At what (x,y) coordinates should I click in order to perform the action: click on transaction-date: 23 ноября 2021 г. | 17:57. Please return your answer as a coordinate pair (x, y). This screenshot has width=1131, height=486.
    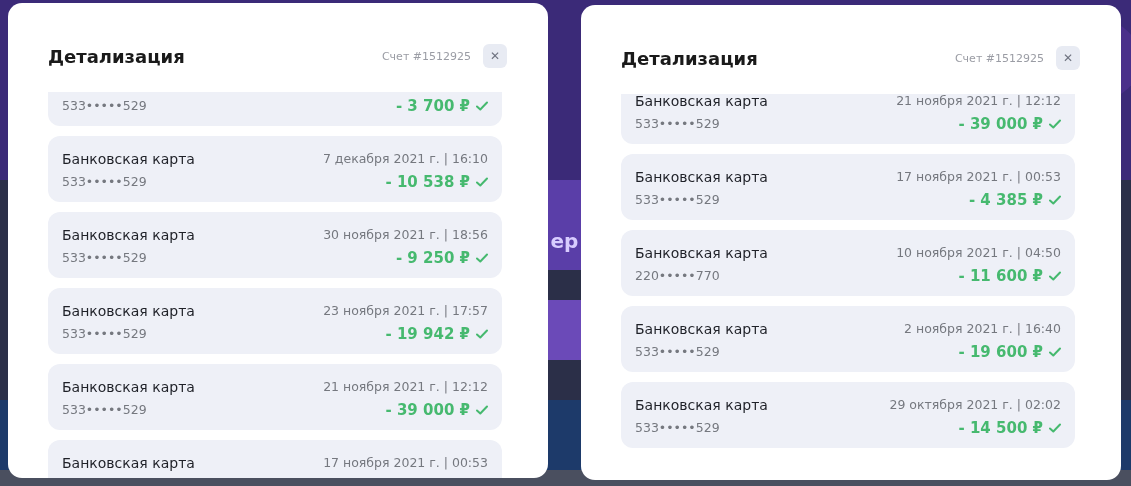
    Looking at the image, I should click on (405, 310).